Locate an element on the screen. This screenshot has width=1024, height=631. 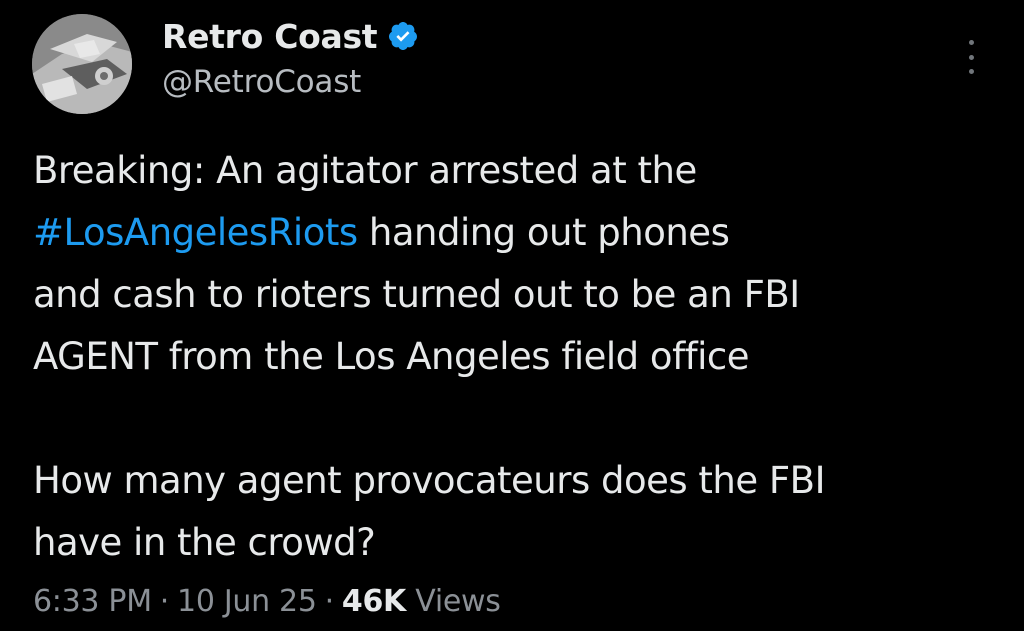
views-label: Views is located at coordinates (458, 601).